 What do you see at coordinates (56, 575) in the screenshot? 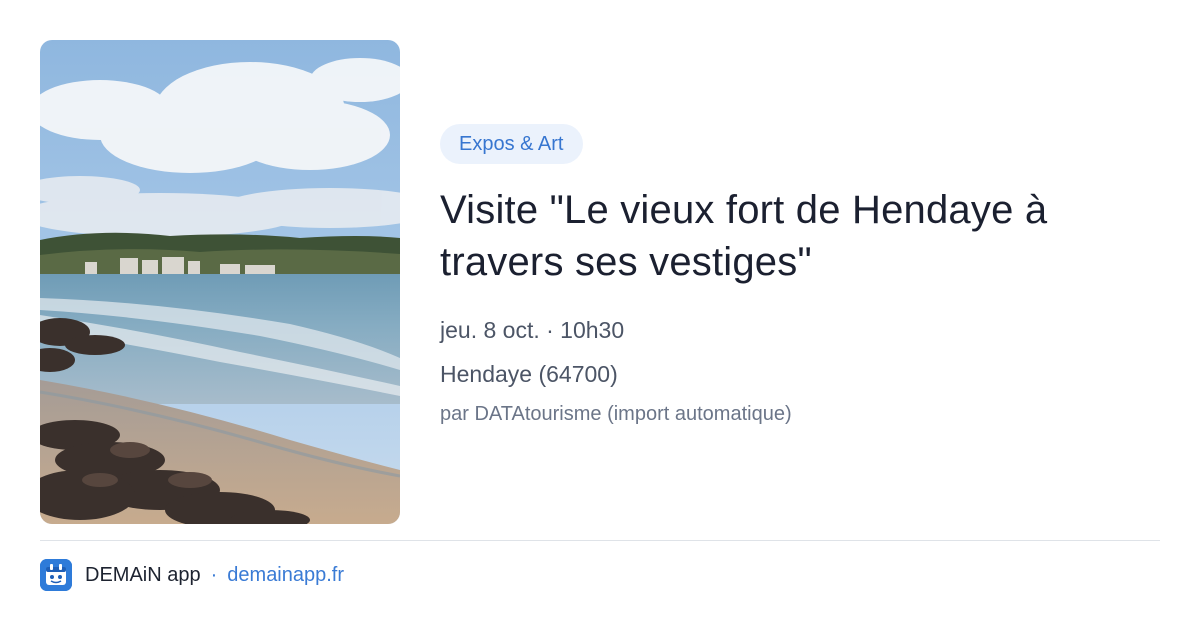
I see `demain-app-logo-icon` at bounding box center [56, 575].